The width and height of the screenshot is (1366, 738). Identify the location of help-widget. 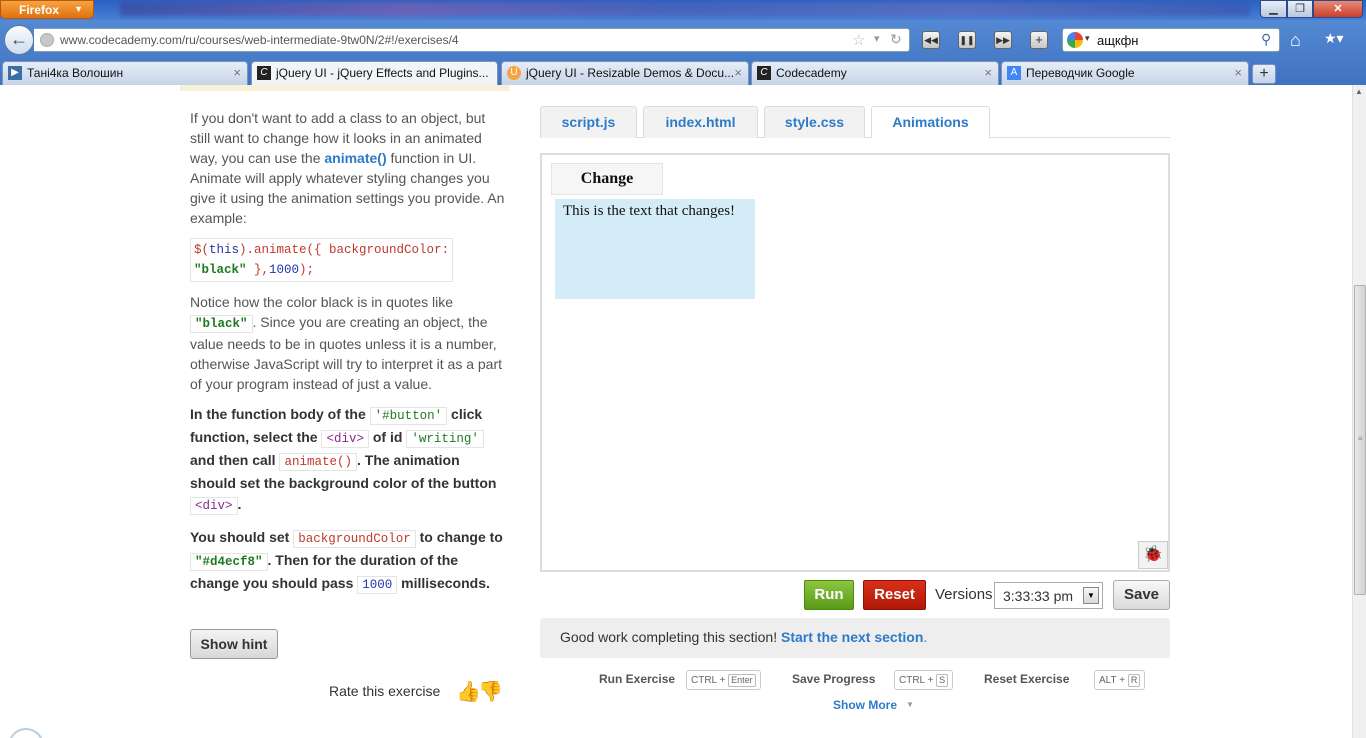
(26, 733).